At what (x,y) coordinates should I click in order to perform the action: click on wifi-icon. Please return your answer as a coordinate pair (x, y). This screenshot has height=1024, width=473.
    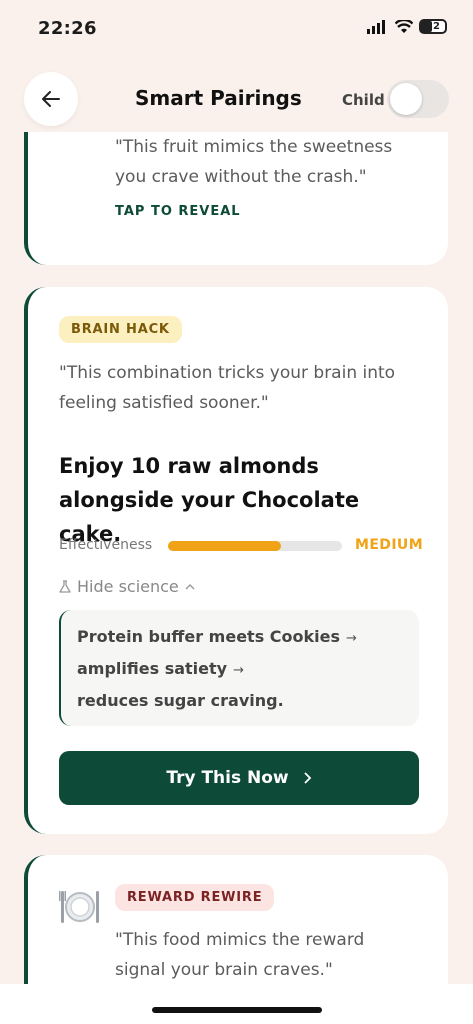
    Looking at the image, I should click on (404, 26).